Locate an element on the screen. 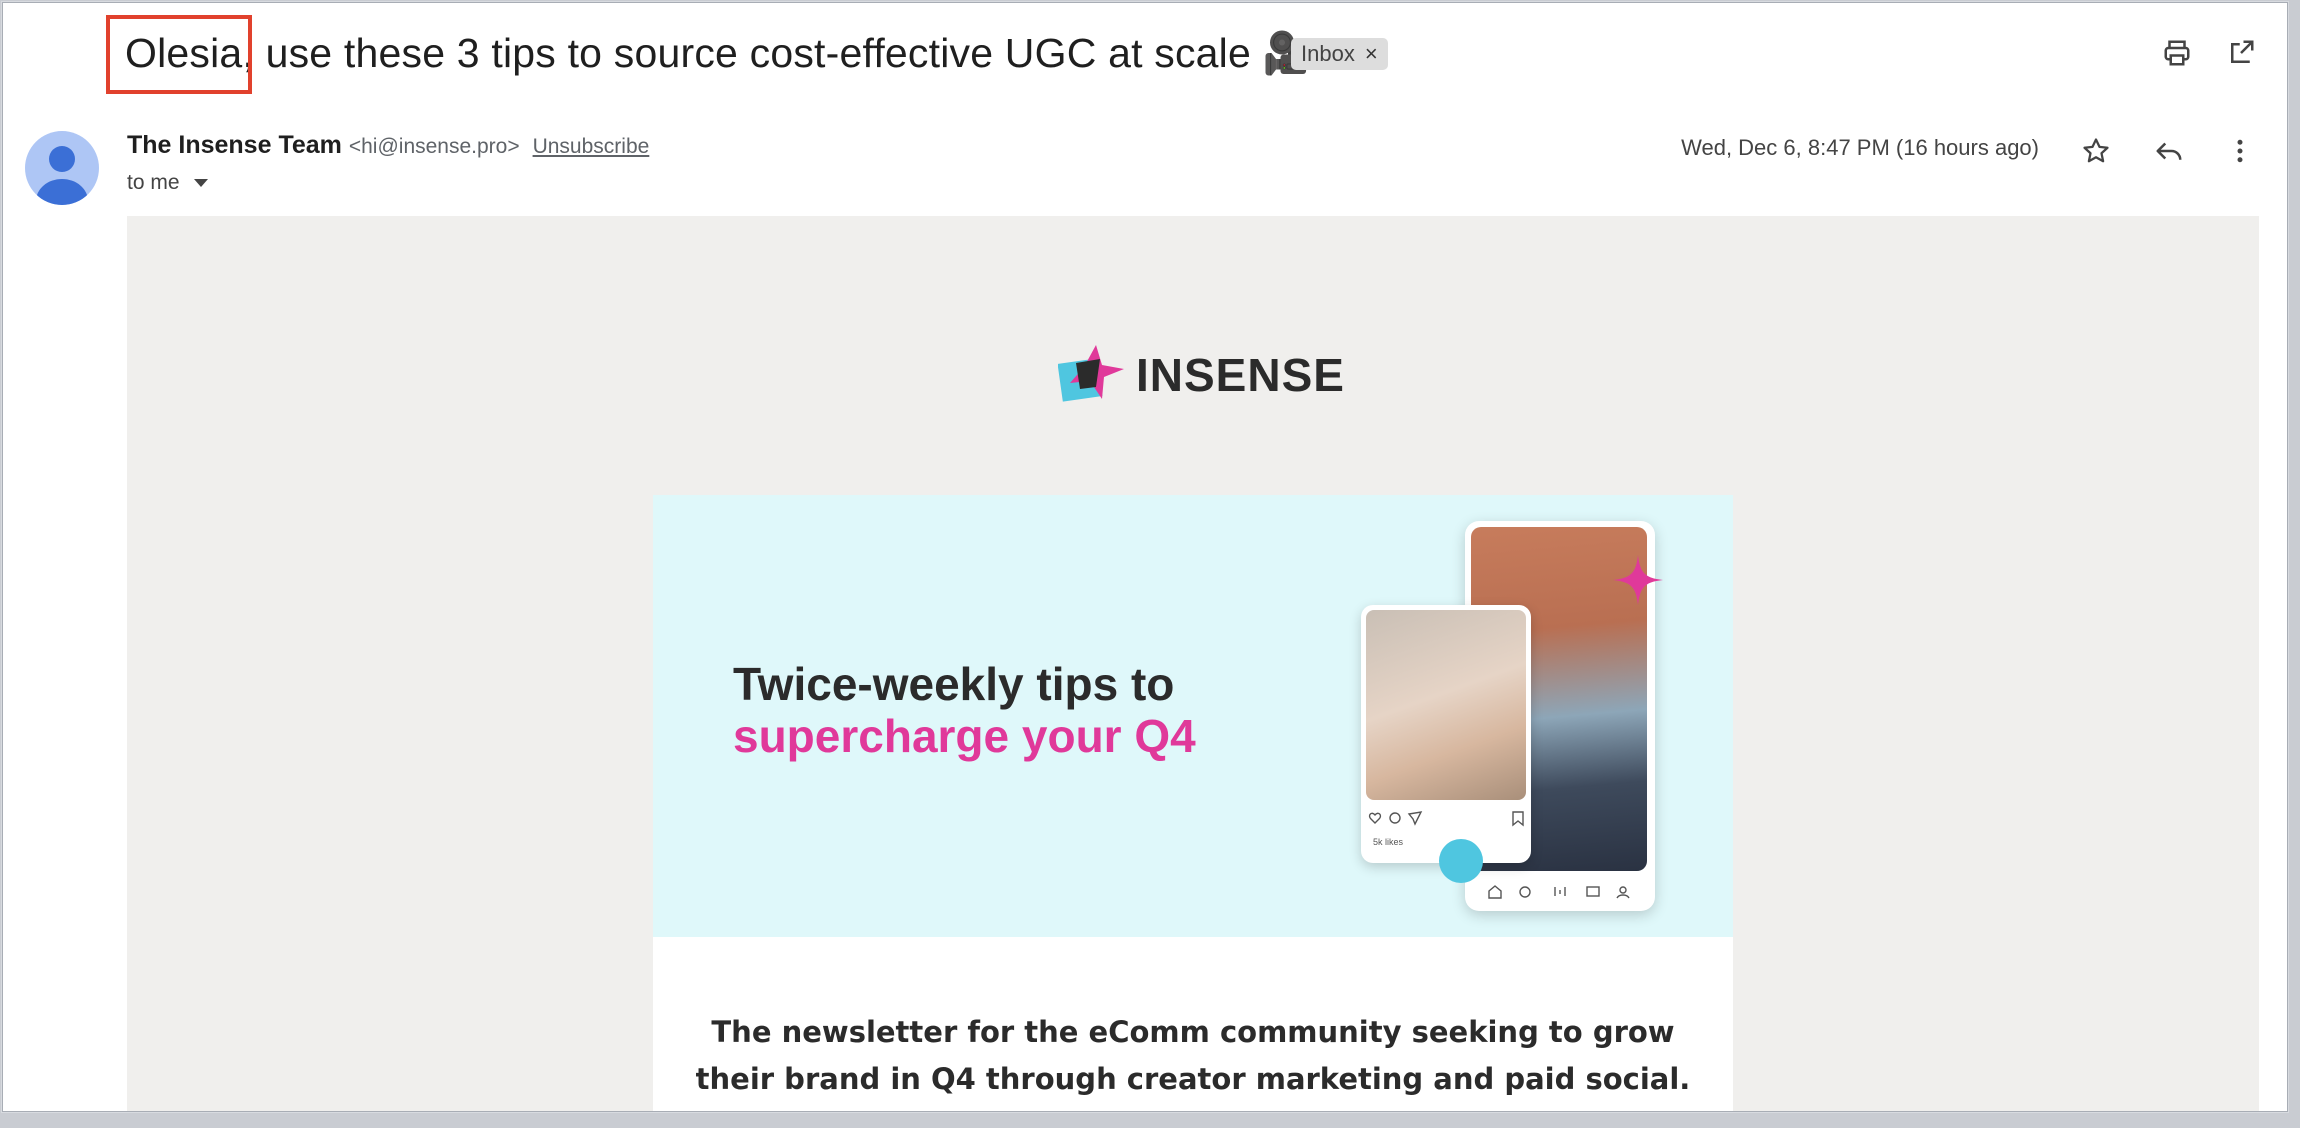 This screenshot has width=2300, height=1128. recipient-details-toggle: to me is located at coordinates (167, 183).